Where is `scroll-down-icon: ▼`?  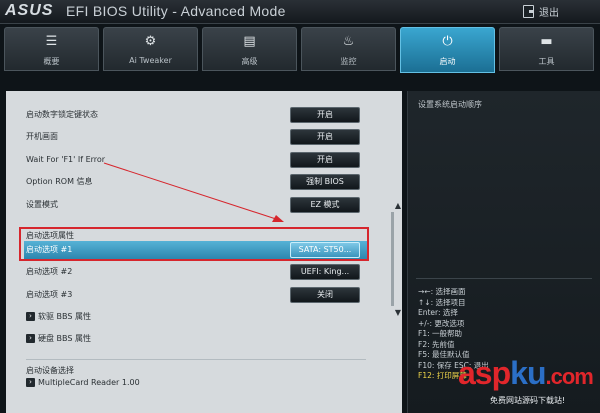 scroll-down-icon: ▼ is located at coordinates (398, 312).